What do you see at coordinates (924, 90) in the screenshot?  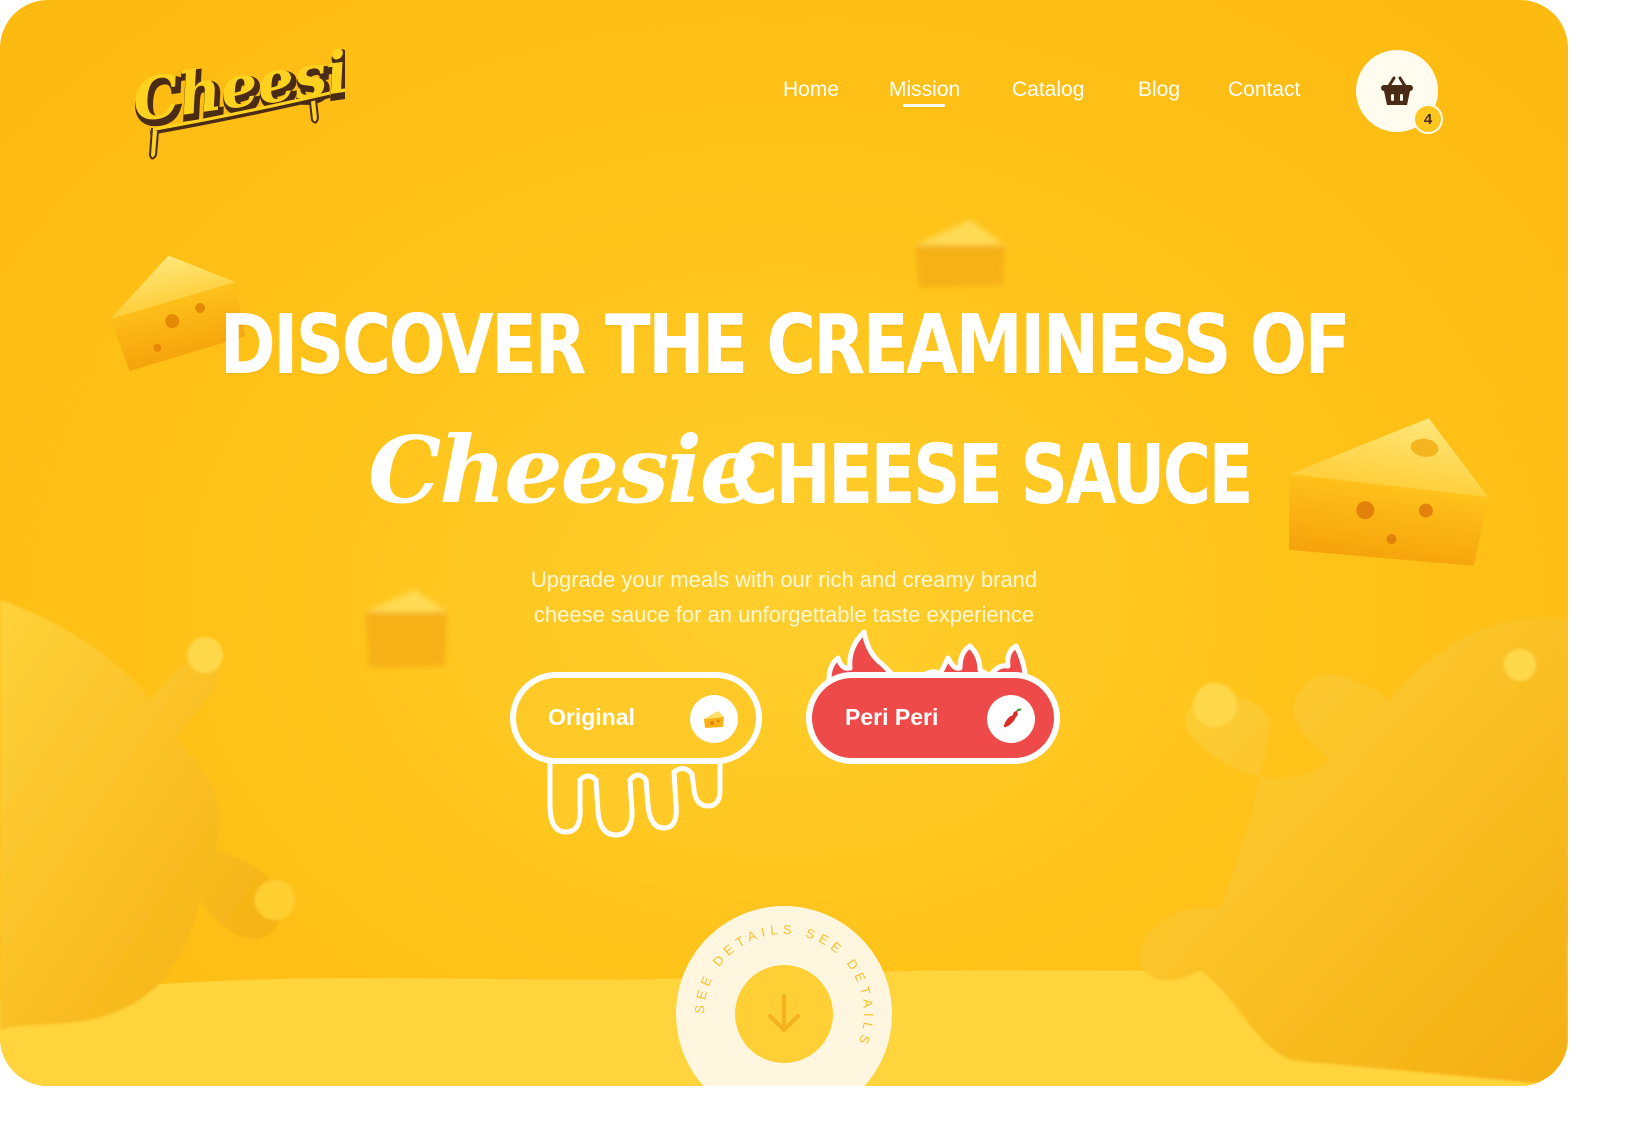 I see `nav-mission: Mission` at bounding box center [924, 90].